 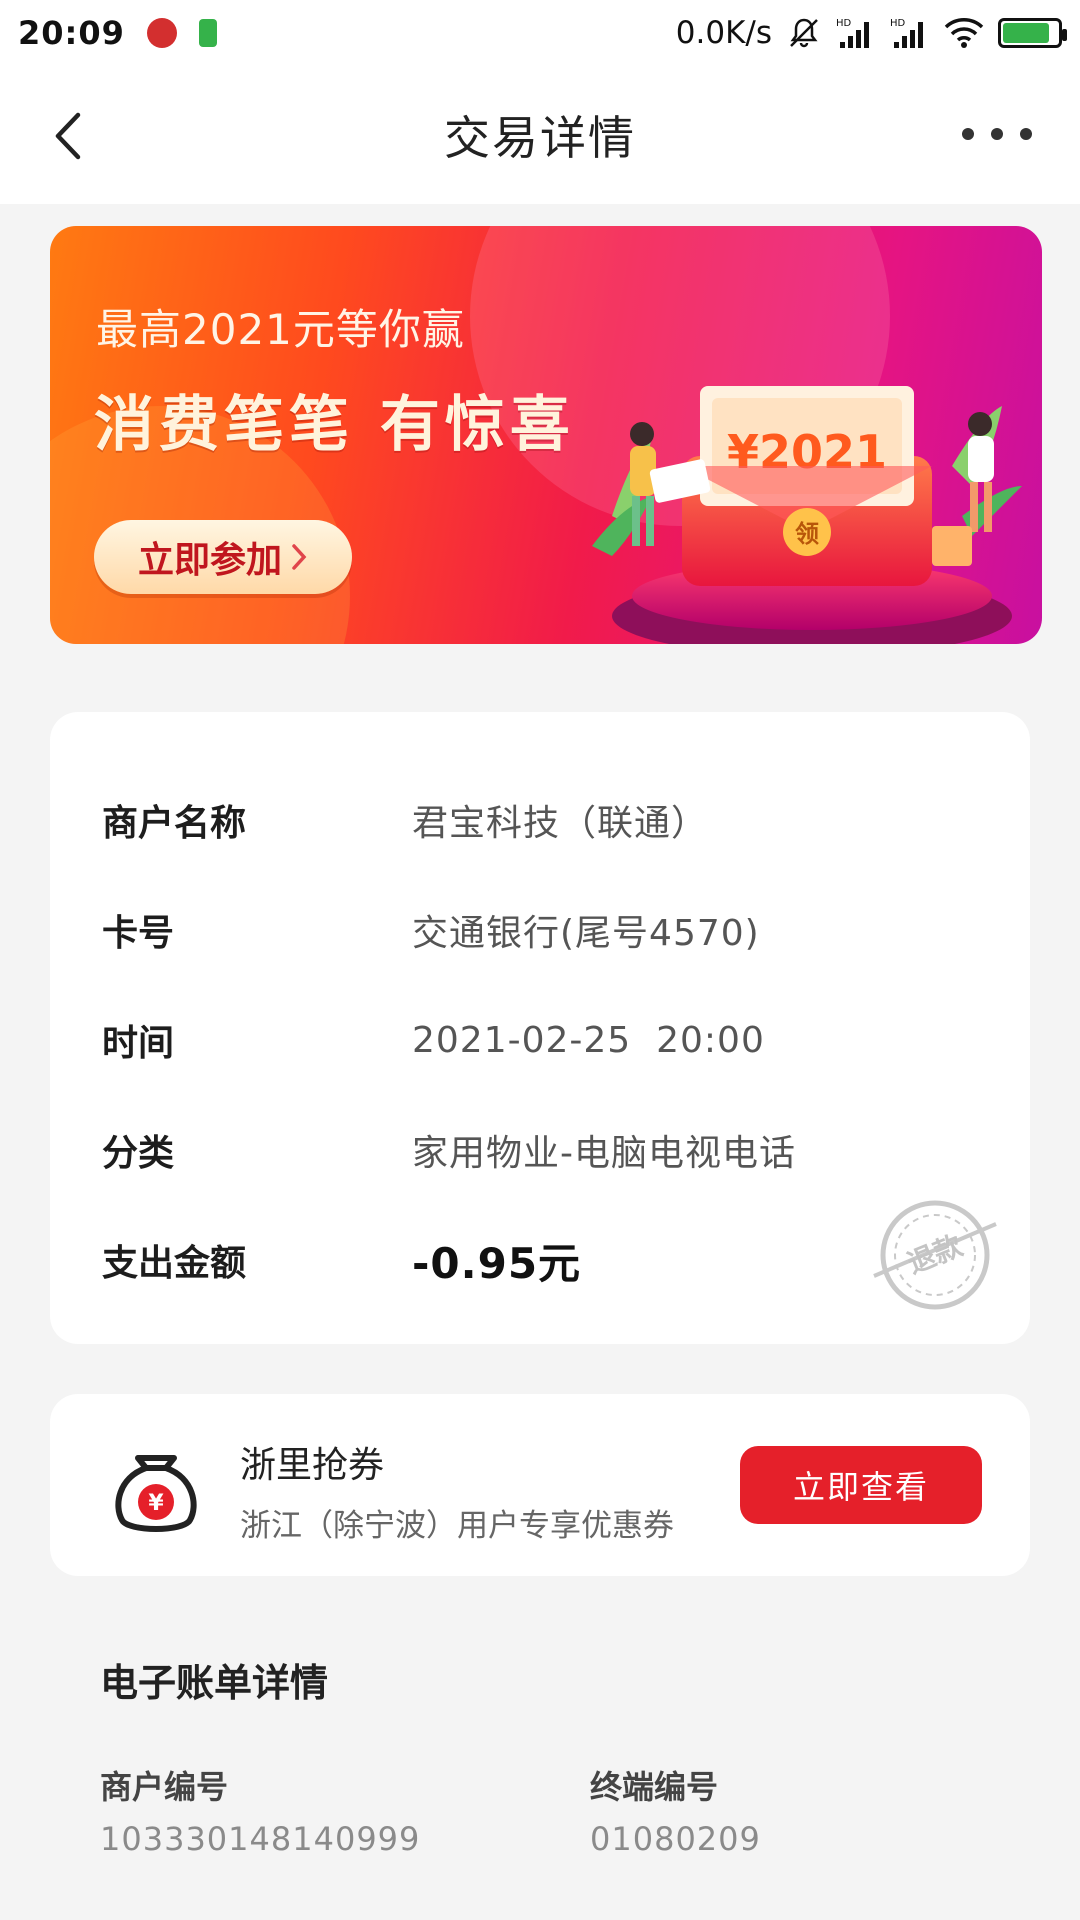 What do you see at coordinates (71, 33) in the screenshot?
I see `status-time: 20:09` at bounding box center [71, 33].